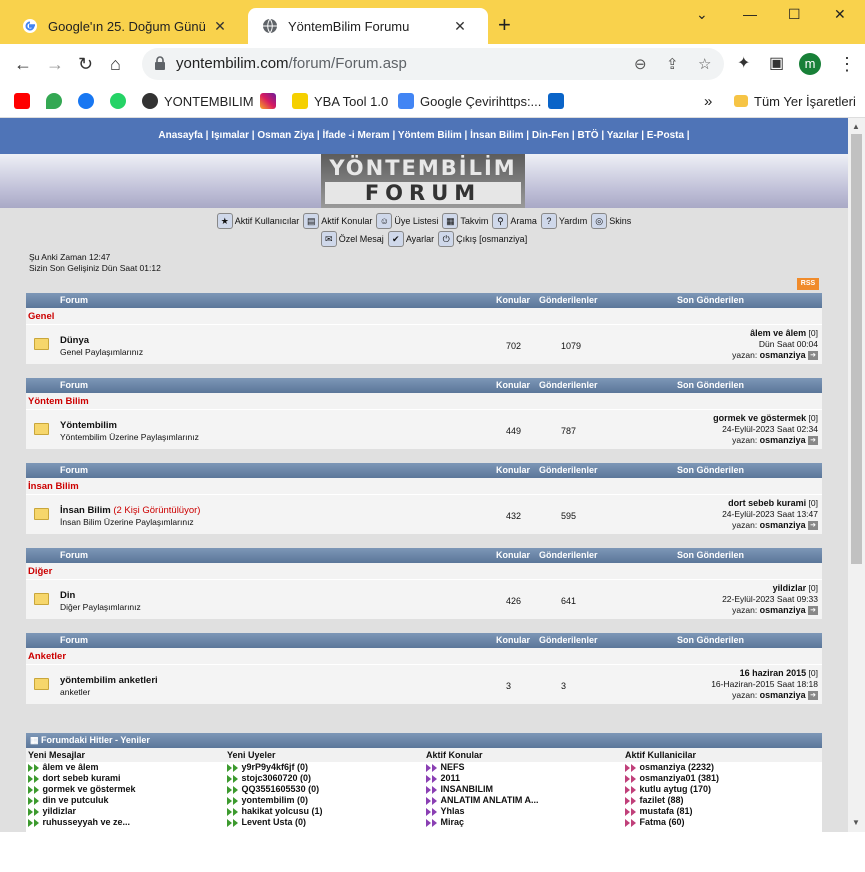 This screenshot has height=872, width=865. I want to click on share-icon: ⇪, so click(672, 64).